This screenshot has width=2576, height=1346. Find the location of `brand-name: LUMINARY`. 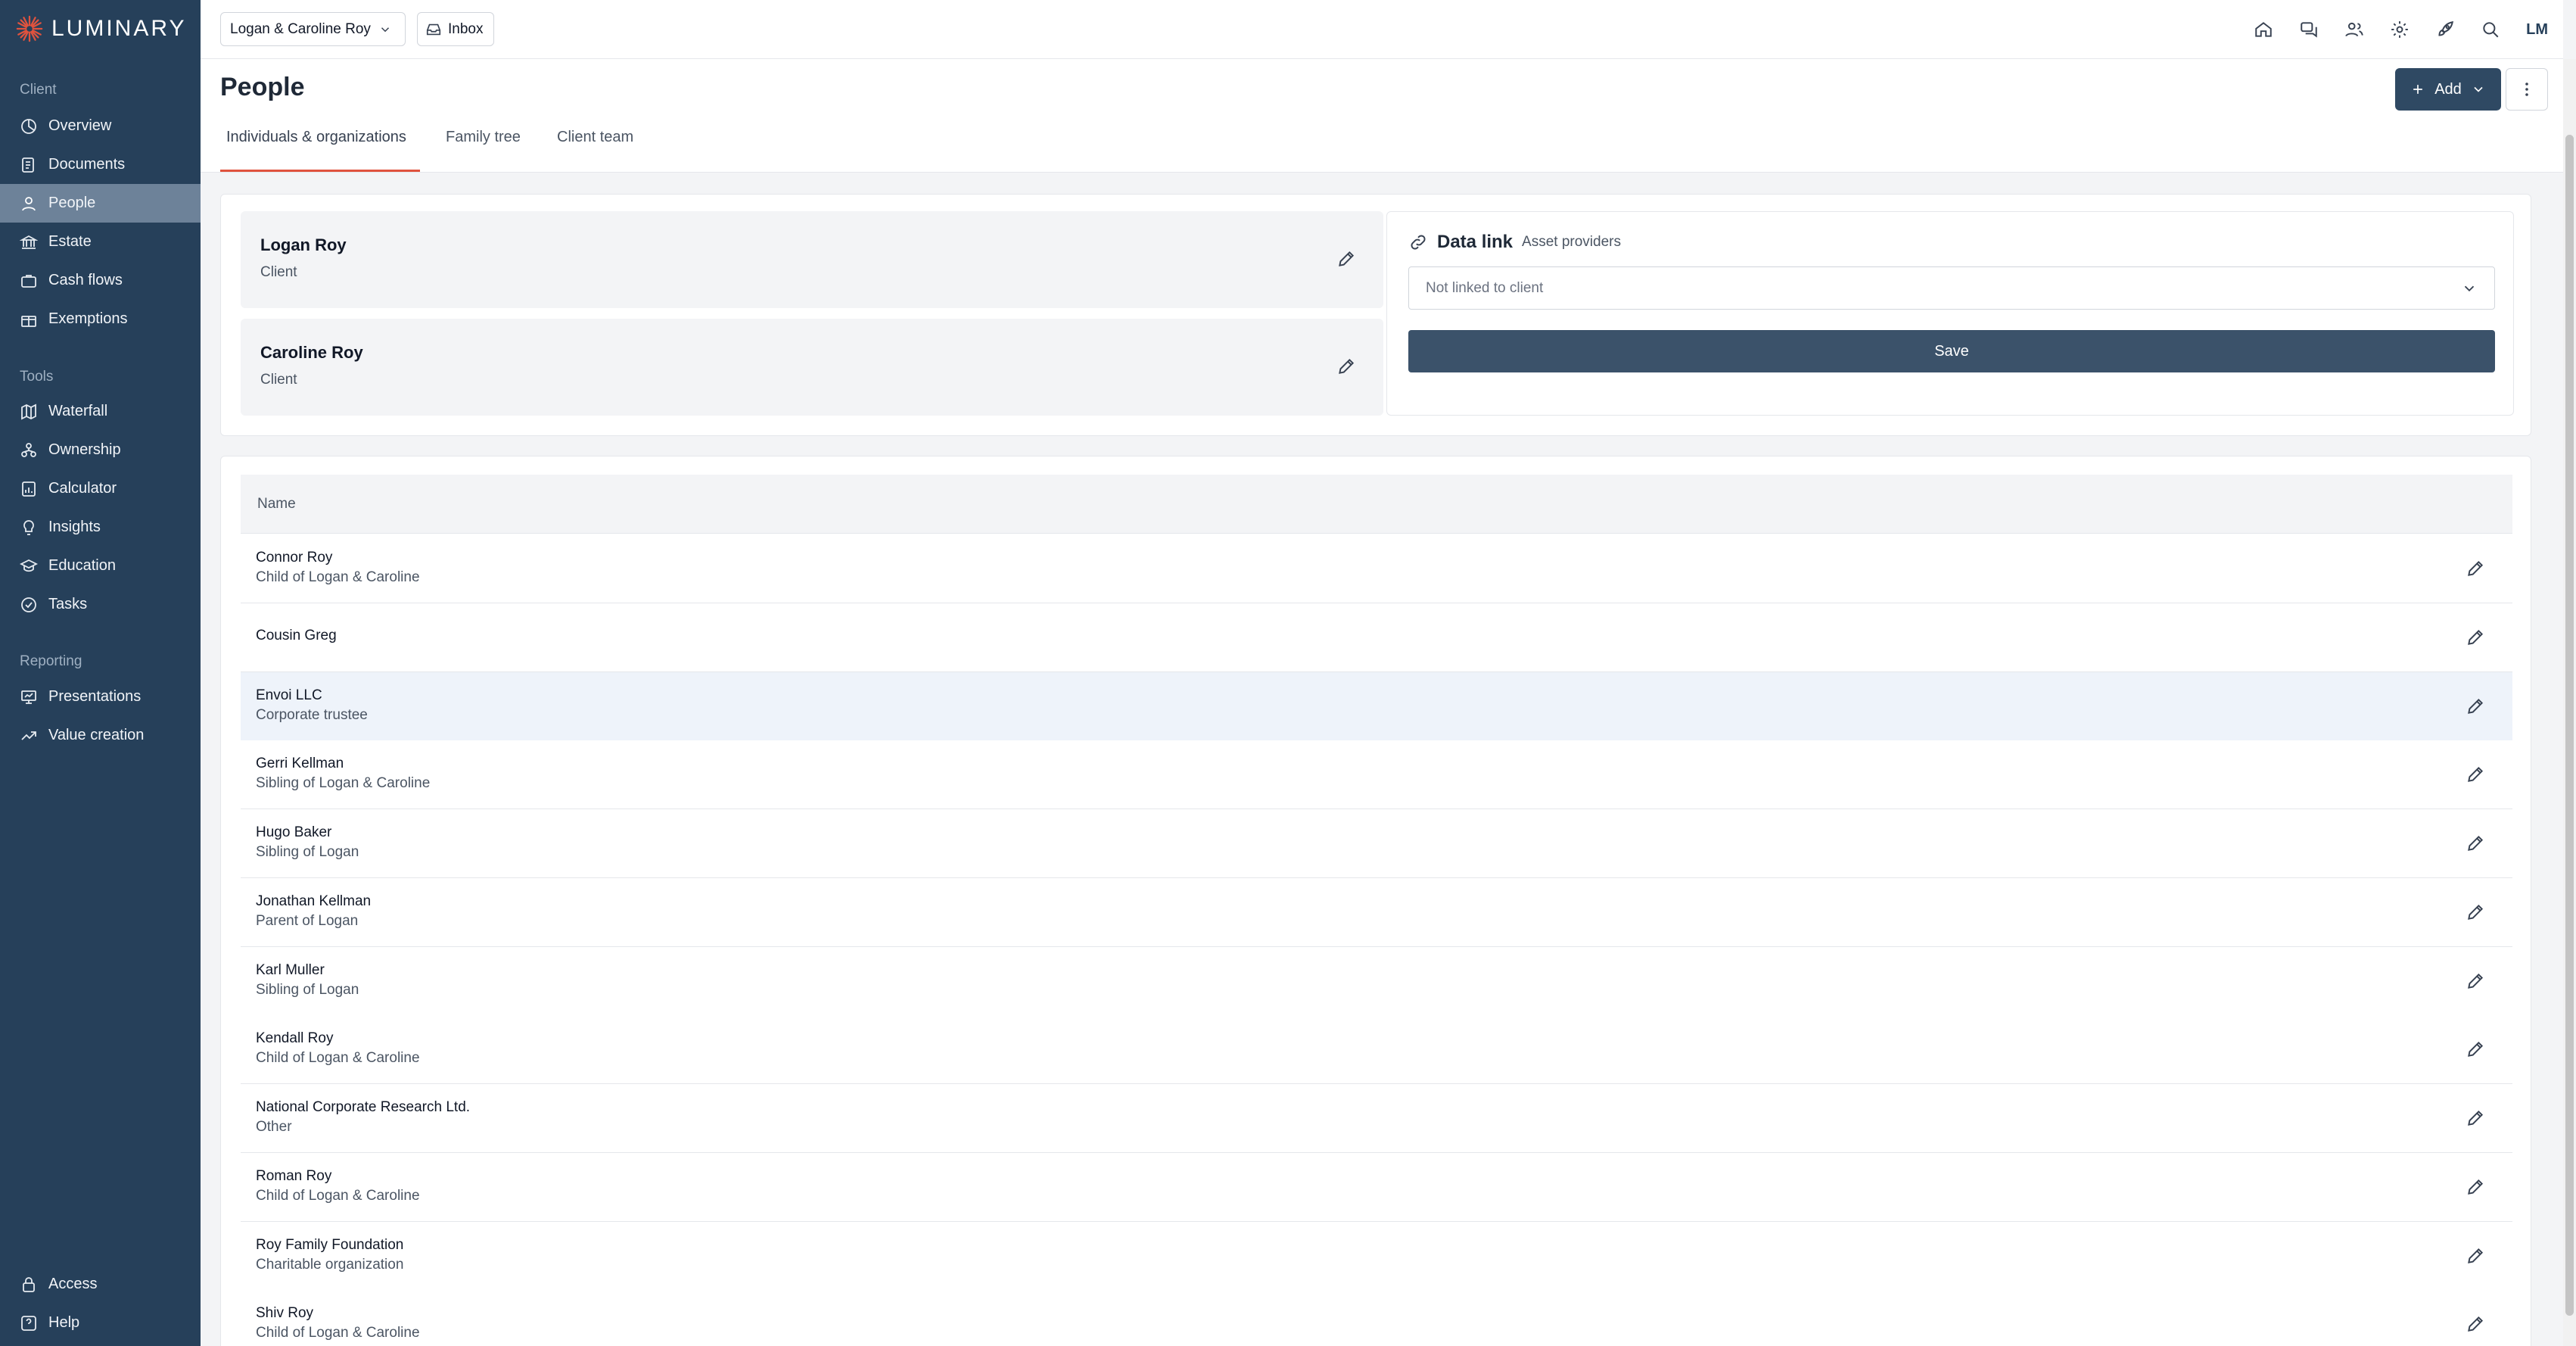

brand-name: LUMINARY is located at coordinates (119, 28).